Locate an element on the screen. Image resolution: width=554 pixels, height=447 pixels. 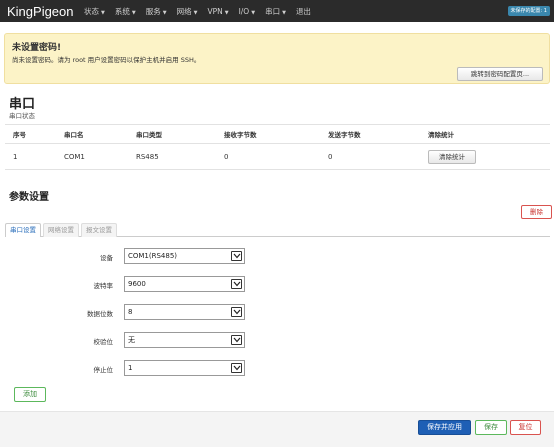
select-value: 无 is located at coordinates (131, 340).